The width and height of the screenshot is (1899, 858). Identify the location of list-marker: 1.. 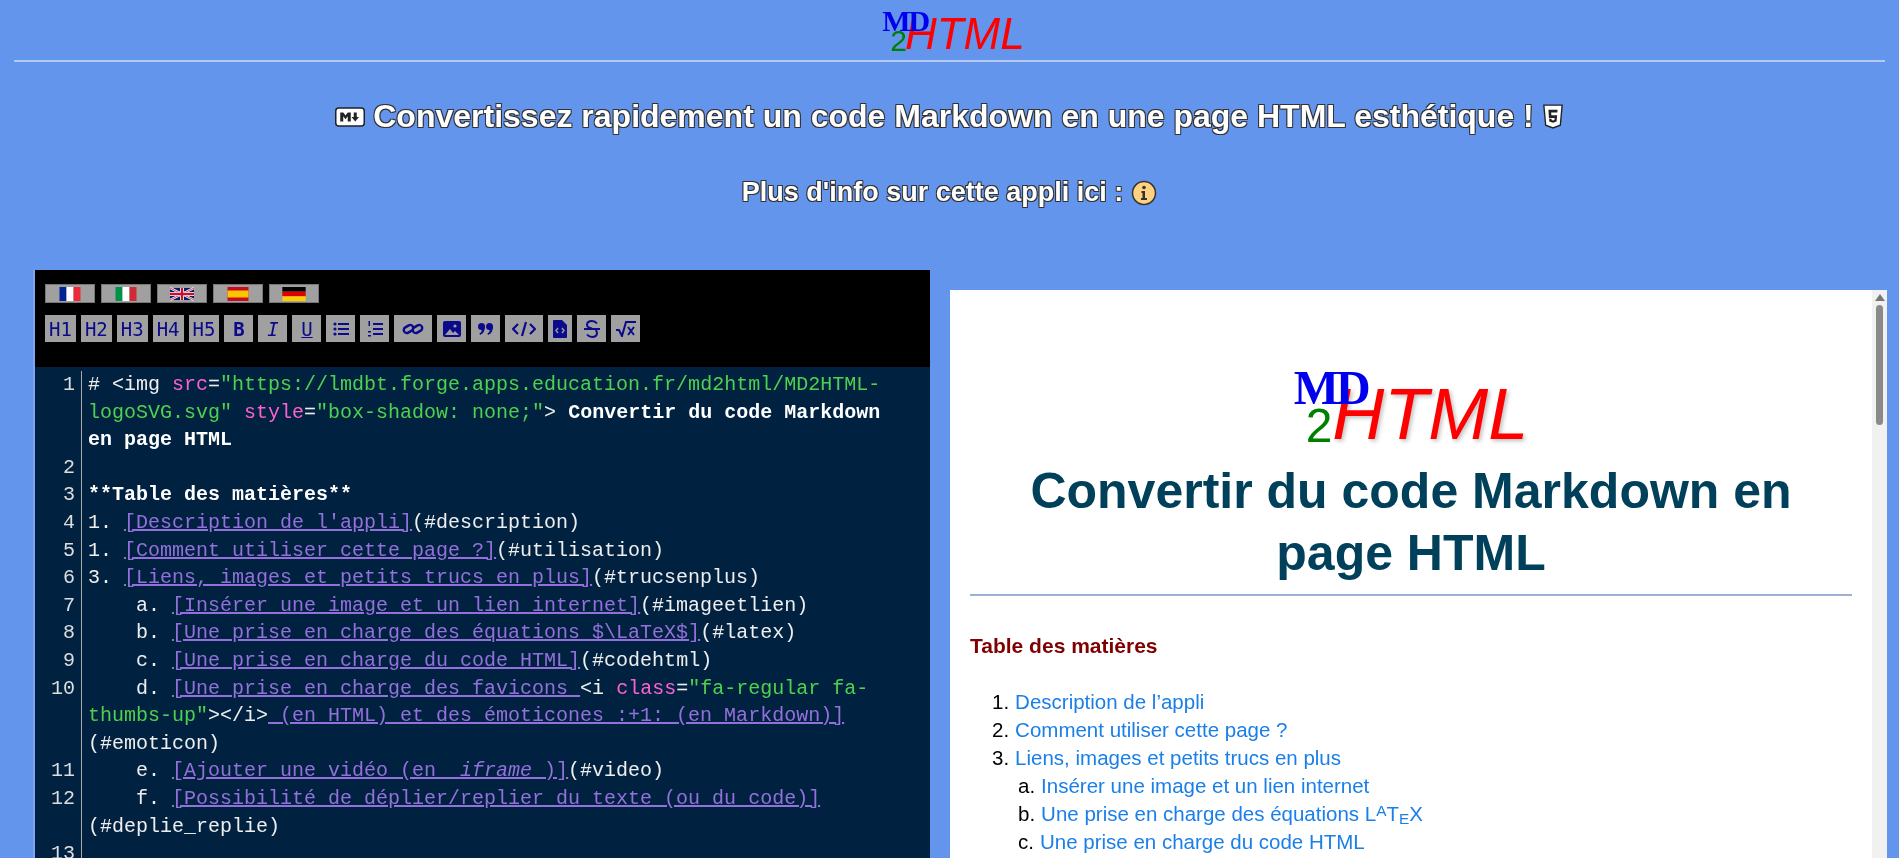
(1001, 702).